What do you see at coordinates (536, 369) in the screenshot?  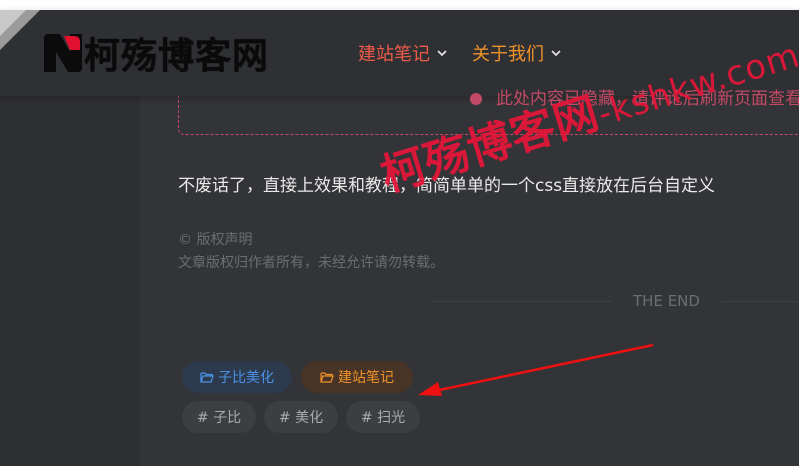 I see `annotation-arrow` at bounding box center [536, 369].